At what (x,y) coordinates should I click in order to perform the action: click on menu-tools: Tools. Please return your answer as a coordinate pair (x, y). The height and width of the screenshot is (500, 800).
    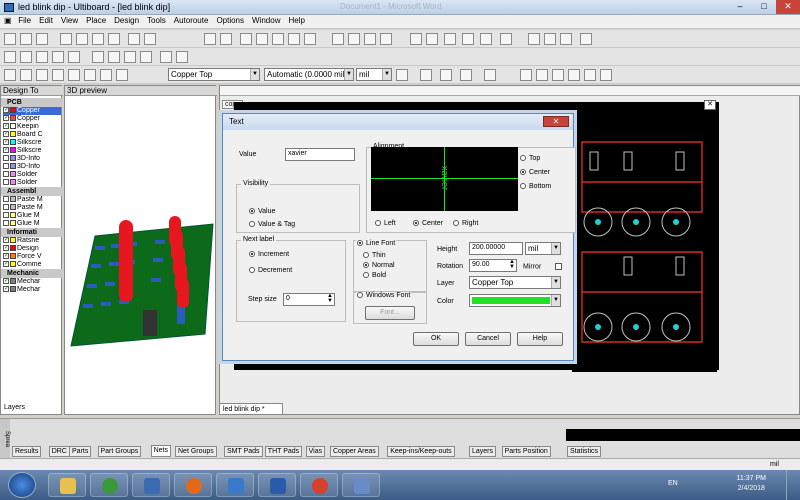
    Looking at the image, I should click on (156, 20).